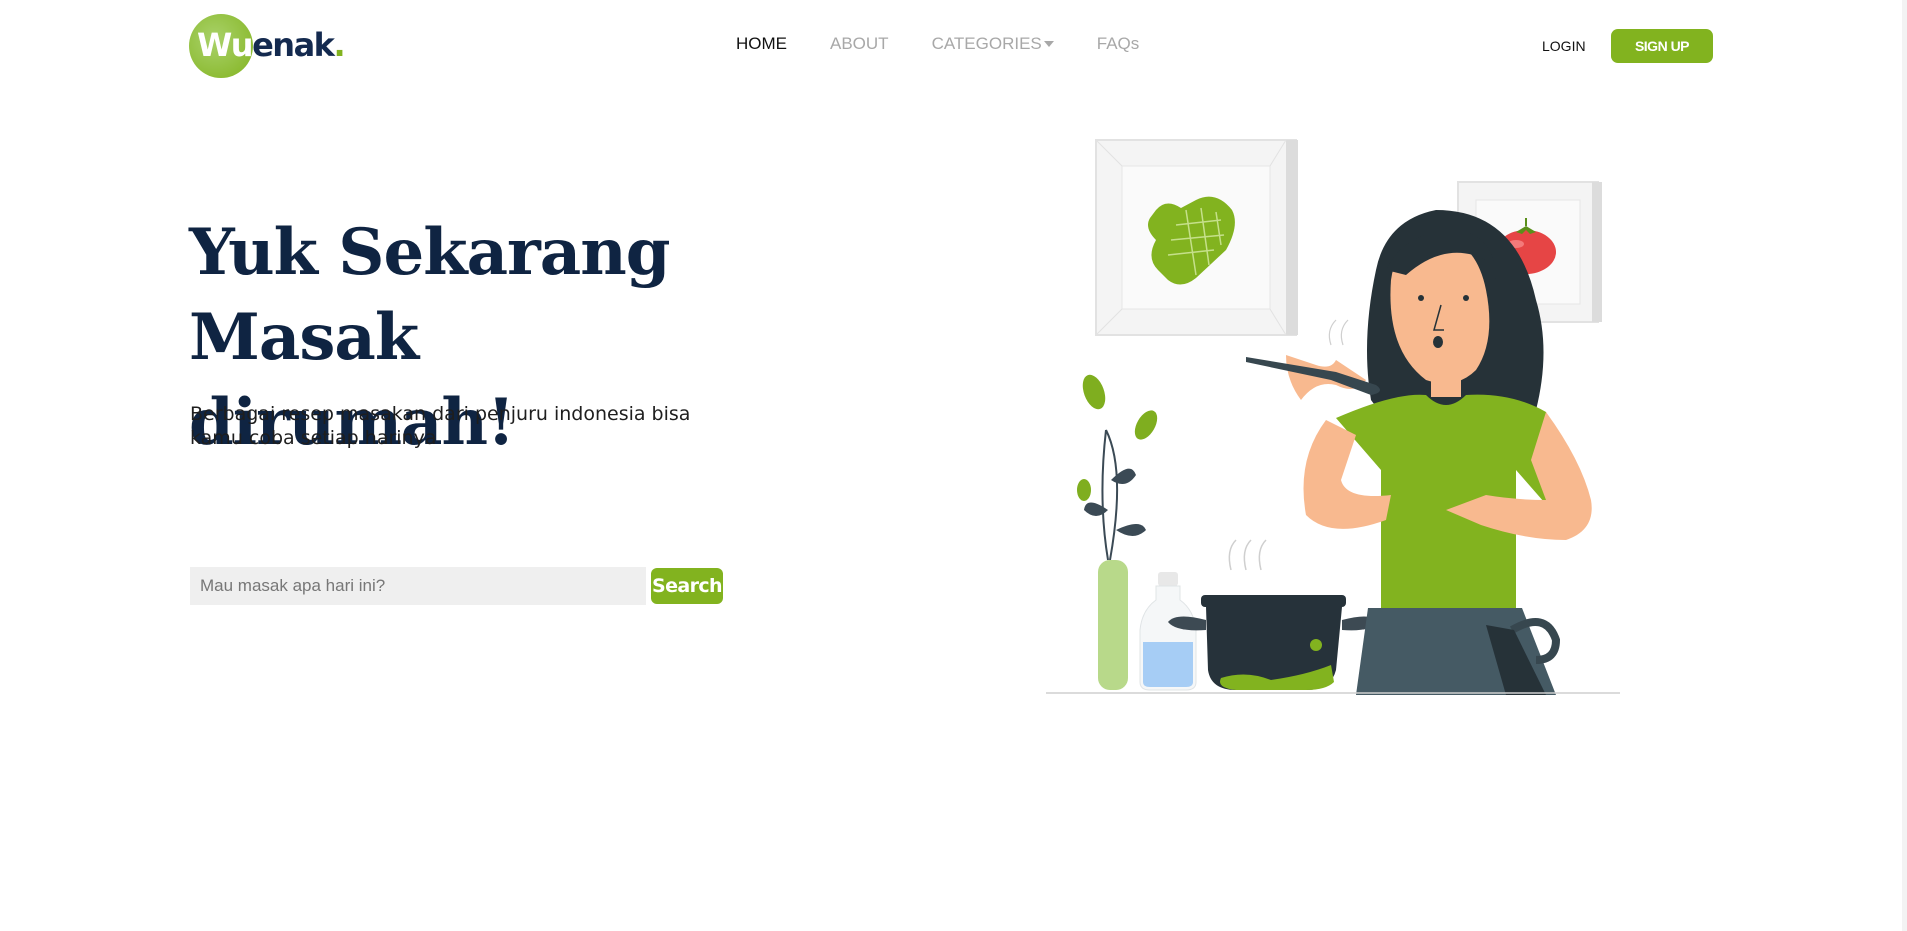  Describe the element at coordinates (271, 45) in the screenshot. I see `logo-text: Wuenak.` at that location.